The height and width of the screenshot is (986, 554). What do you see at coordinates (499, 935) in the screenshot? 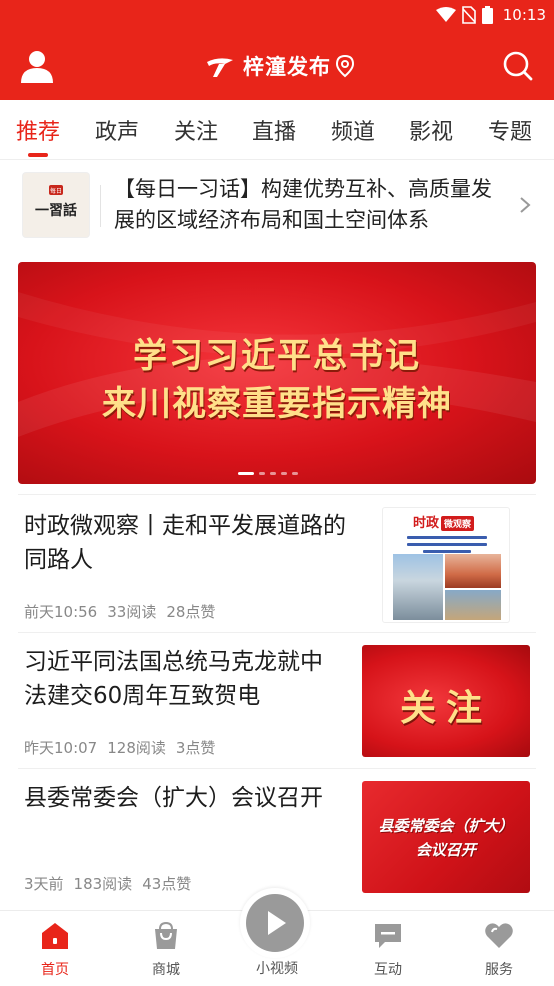
I see `heart-icon` at bounding box center [499, 935].